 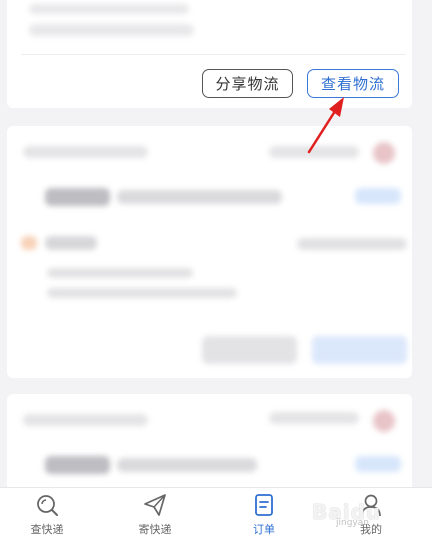 I want to click on tab-orders: 订单, so click(x=264, y=517).